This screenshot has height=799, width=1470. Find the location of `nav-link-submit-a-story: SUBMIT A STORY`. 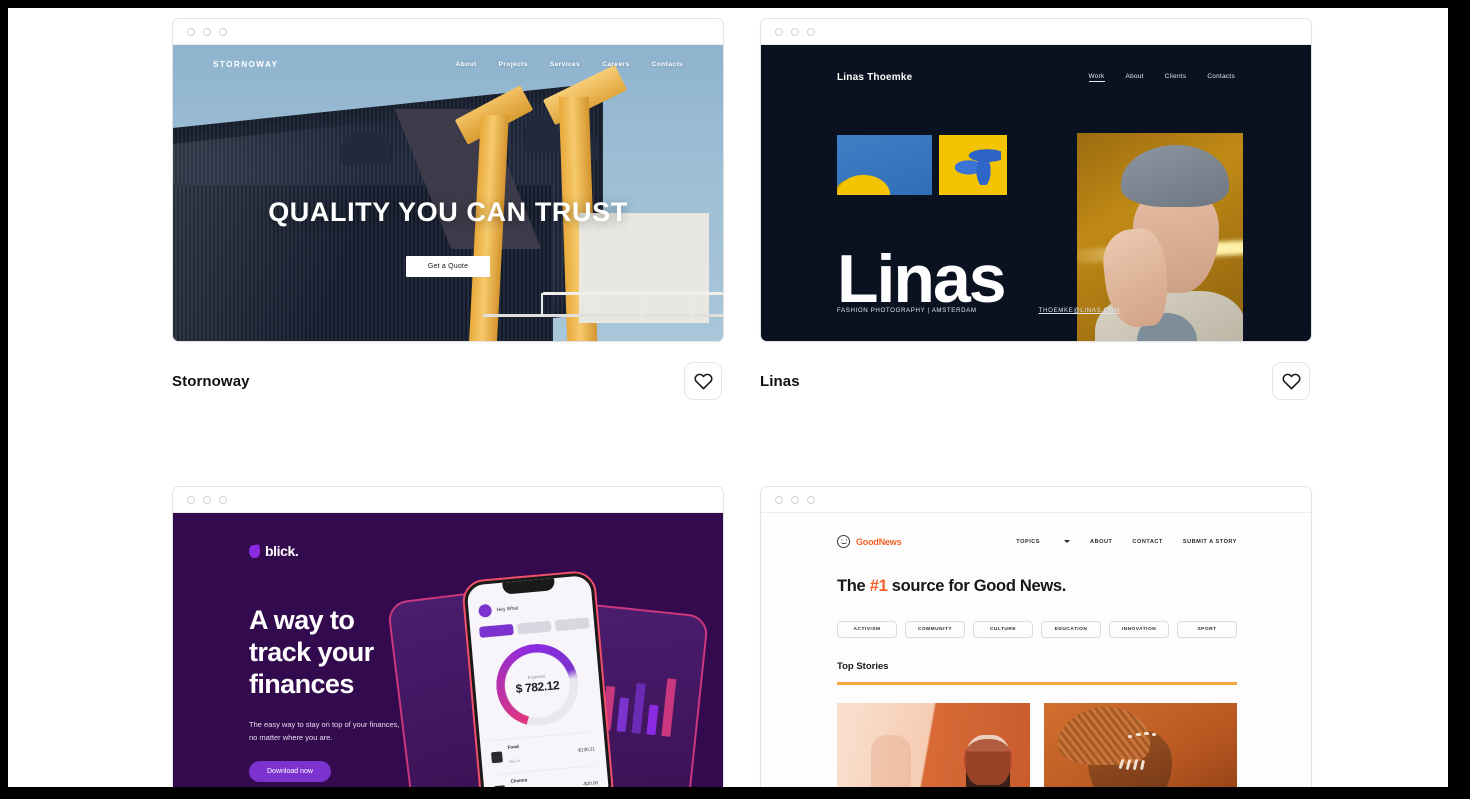

nav-link-submit-a-story: SUBMIT A STORY is located at coordinates (1210, 542).